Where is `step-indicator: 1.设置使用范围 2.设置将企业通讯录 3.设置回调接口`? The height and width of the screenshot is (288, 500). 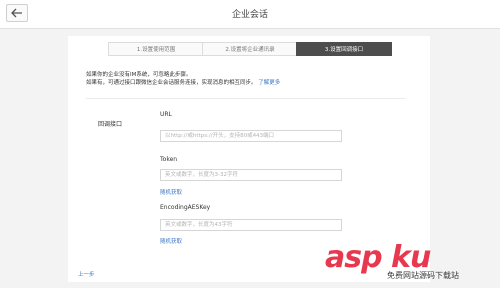
step-indicator: 1.设置使用范围 2.设置将企业通讯录 3.设置回调接口 is located at coordinates (250, 49).